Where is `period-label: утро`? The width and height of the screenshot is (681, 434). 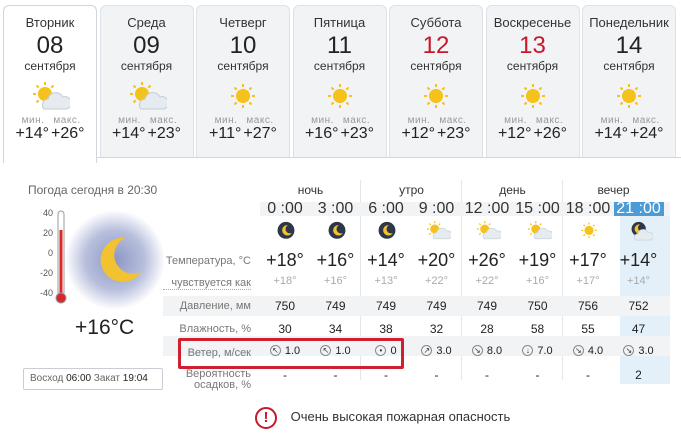
period-label: утро is located at coordinates (411, 190).